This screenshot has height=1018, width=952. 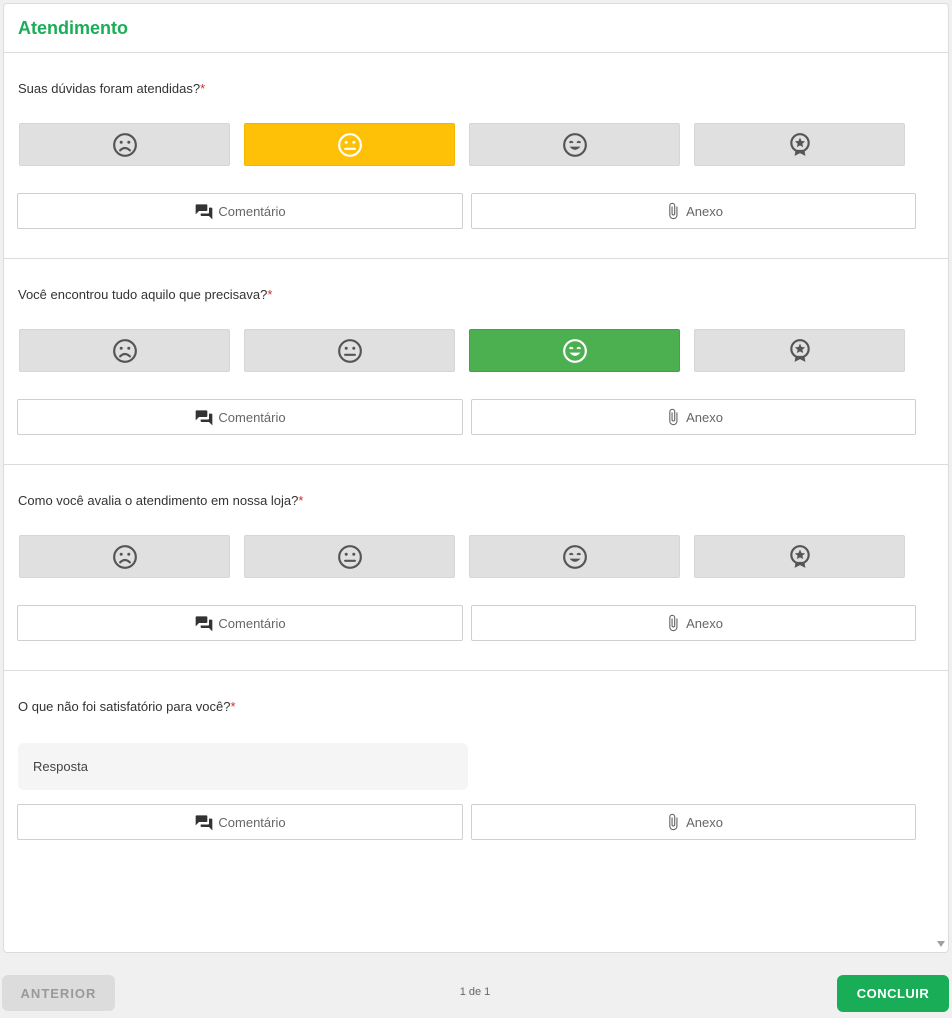 I want to click on previous-button: ANTERIOR, so click(x=58, y=993).